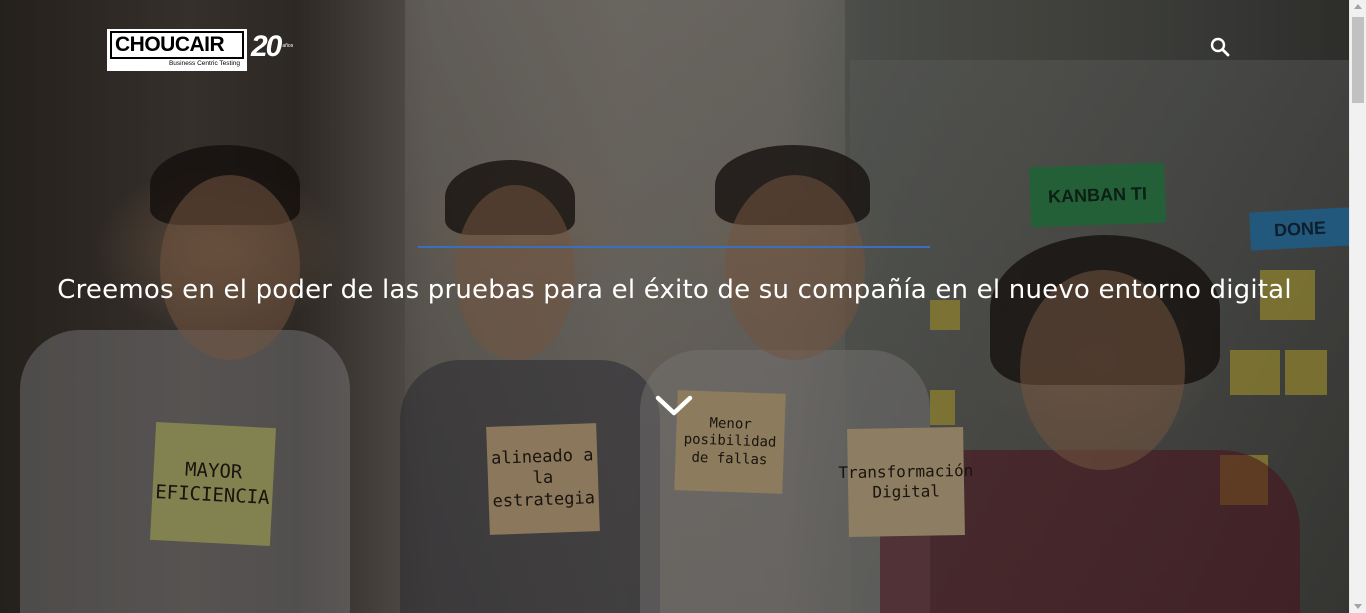 Image resolution: width=1366 pixels, height=613 pixels. What do you see at coordinates (1358, 60) in the screenshot?
I see `scroll-thumb` at bounding box center [1358, 60].